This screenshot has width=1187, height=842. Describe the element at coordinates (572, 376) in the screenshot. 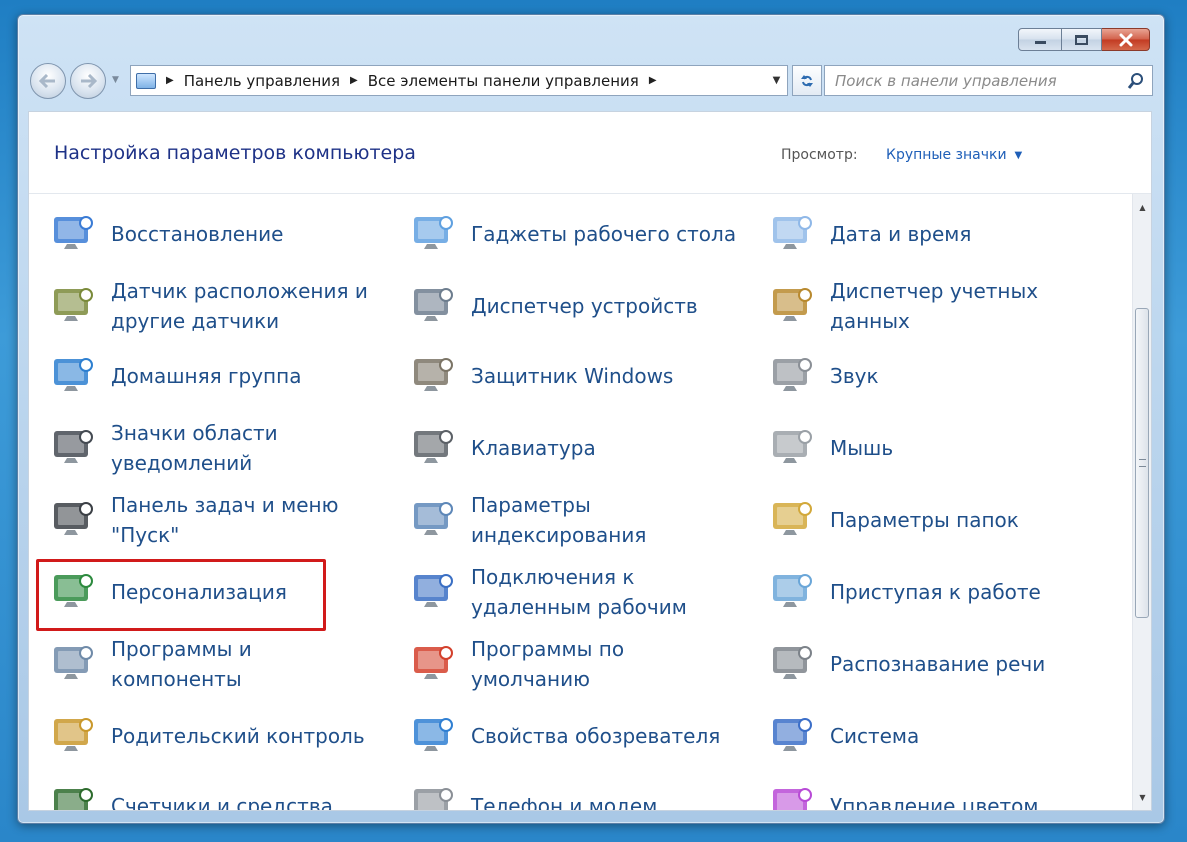

I see `item-label-line: Защитник Windows` at that location.